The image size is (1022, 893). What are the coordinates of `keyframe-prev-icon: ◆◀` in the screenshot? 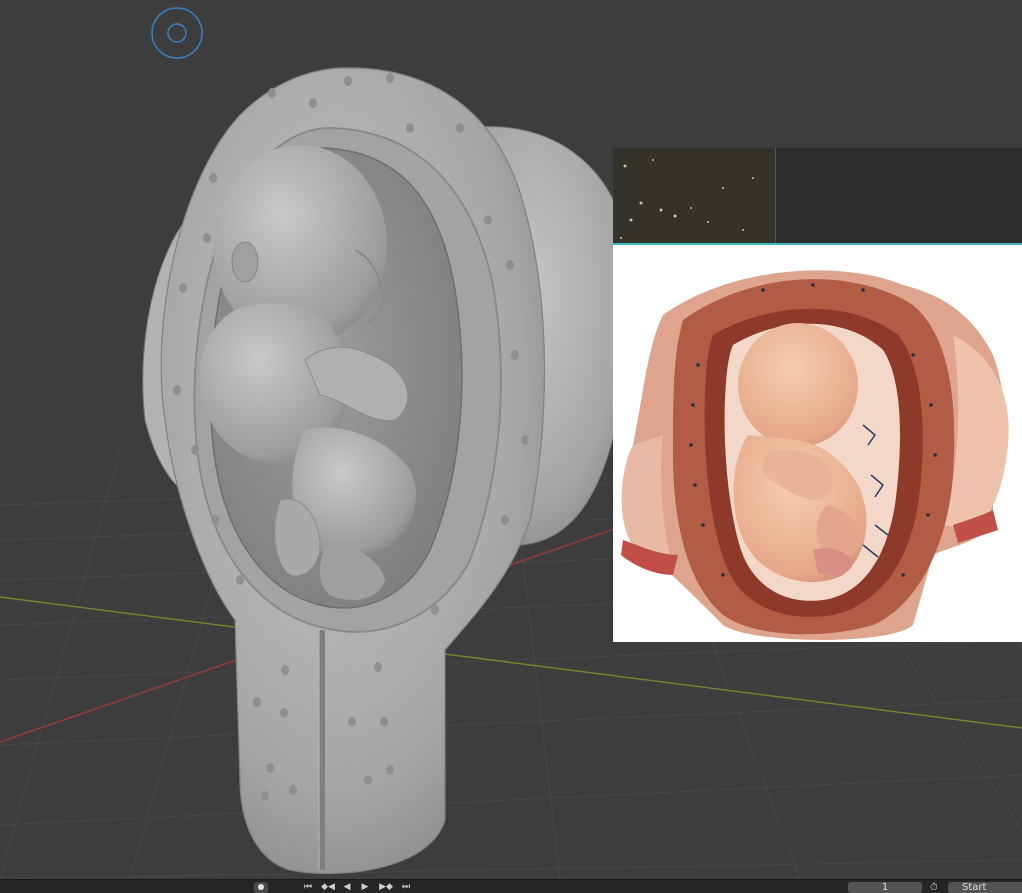 It's located at (328, 887).